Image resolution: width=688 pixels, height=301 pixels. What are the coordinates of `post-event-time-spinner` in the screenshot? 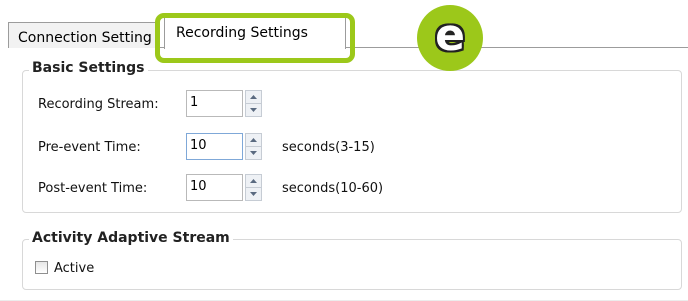 It's located at (253, 187).